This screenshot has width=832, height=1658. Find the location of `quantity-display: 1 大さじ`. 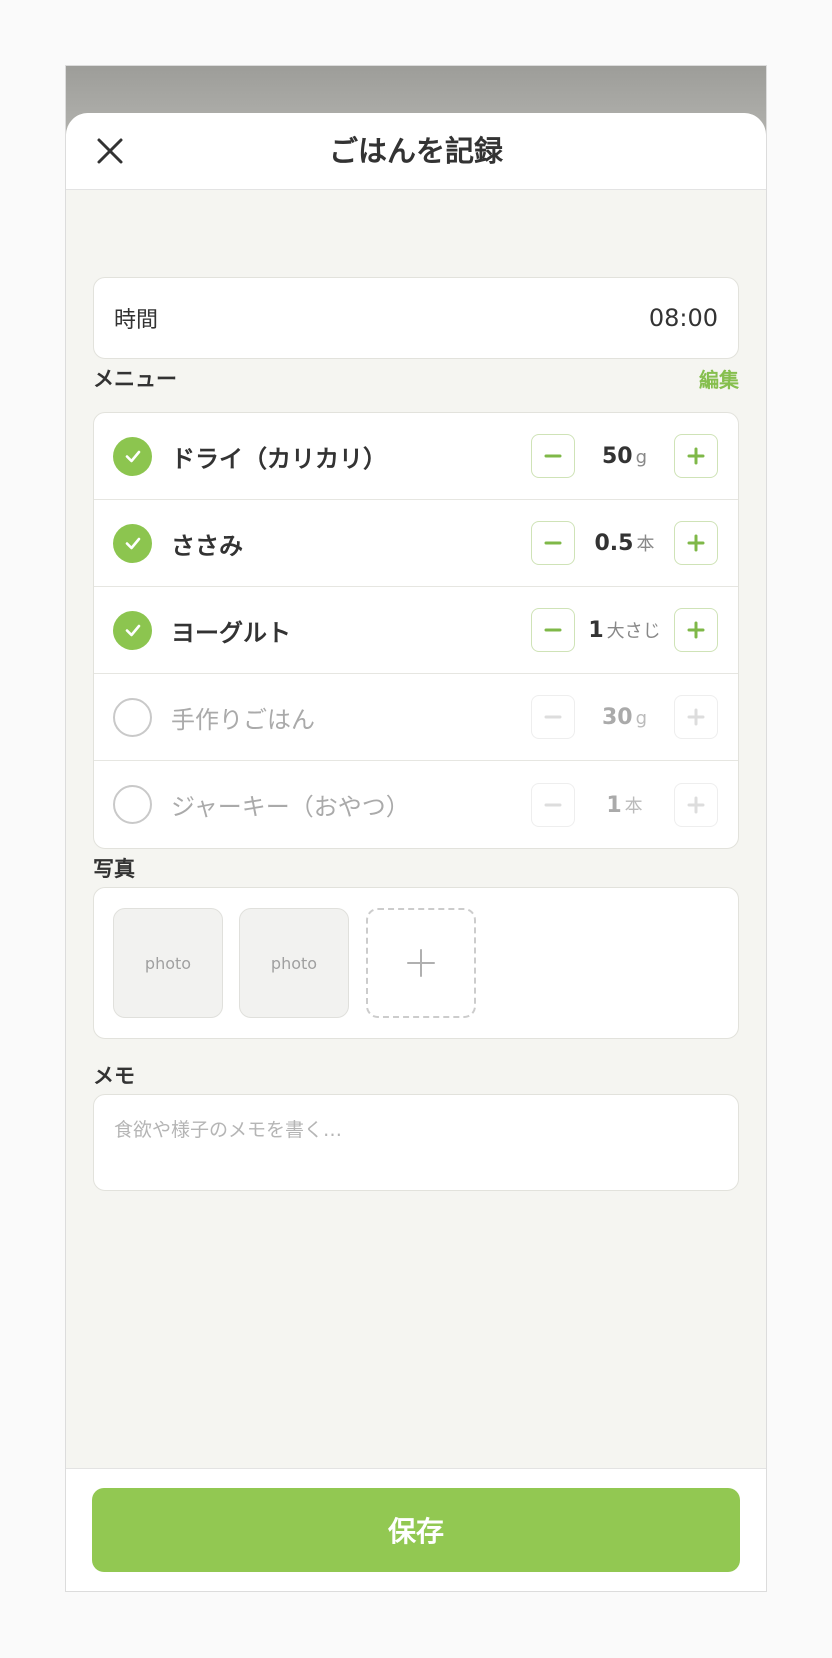

quantity-display: 1 大さじ is located at coordinates (624, 630).